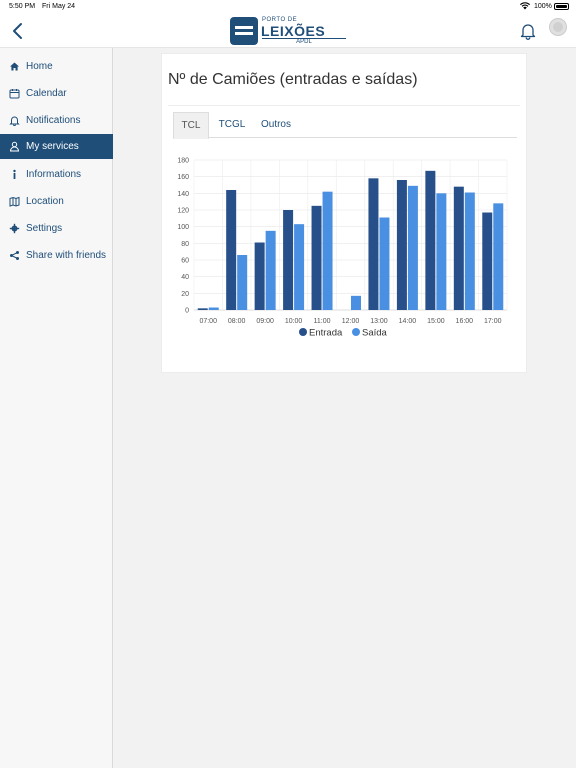 This screenshot has width=576, height=768. I want to click on porto-de-leixoes-logo: PORTO DE LEIXÕES APDL, so click(289, 31).